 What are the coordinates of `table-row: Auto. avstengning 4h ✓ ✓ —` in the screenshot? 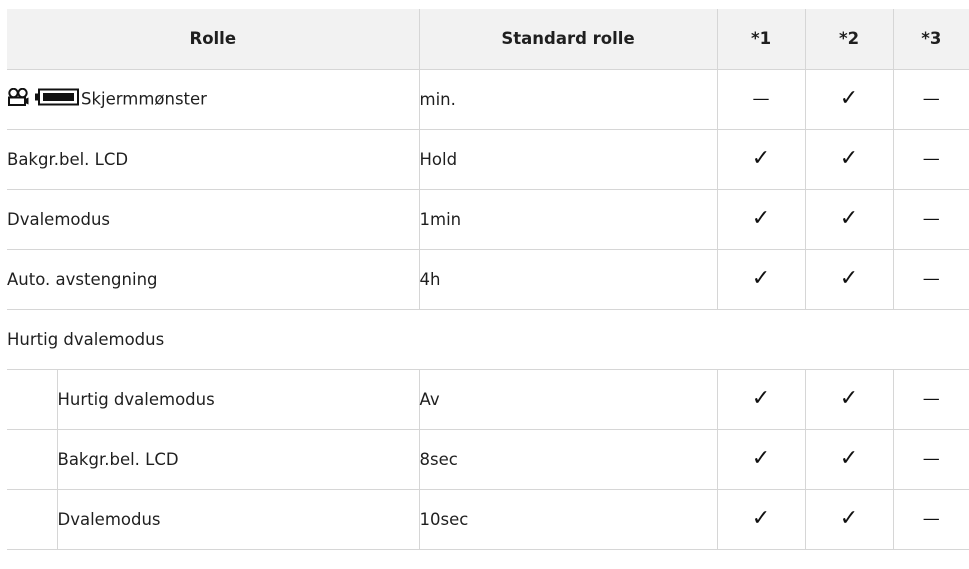 It's located at (488, 279).